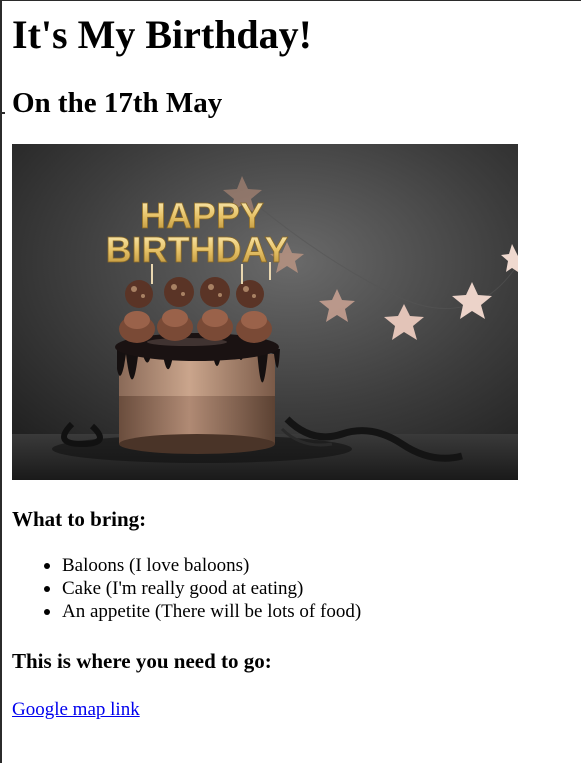 The height and width of the screenshot is (763, 581). Describe the element at coordinates (1, 381) in the screenshot. I see `window-left-border` at that location.